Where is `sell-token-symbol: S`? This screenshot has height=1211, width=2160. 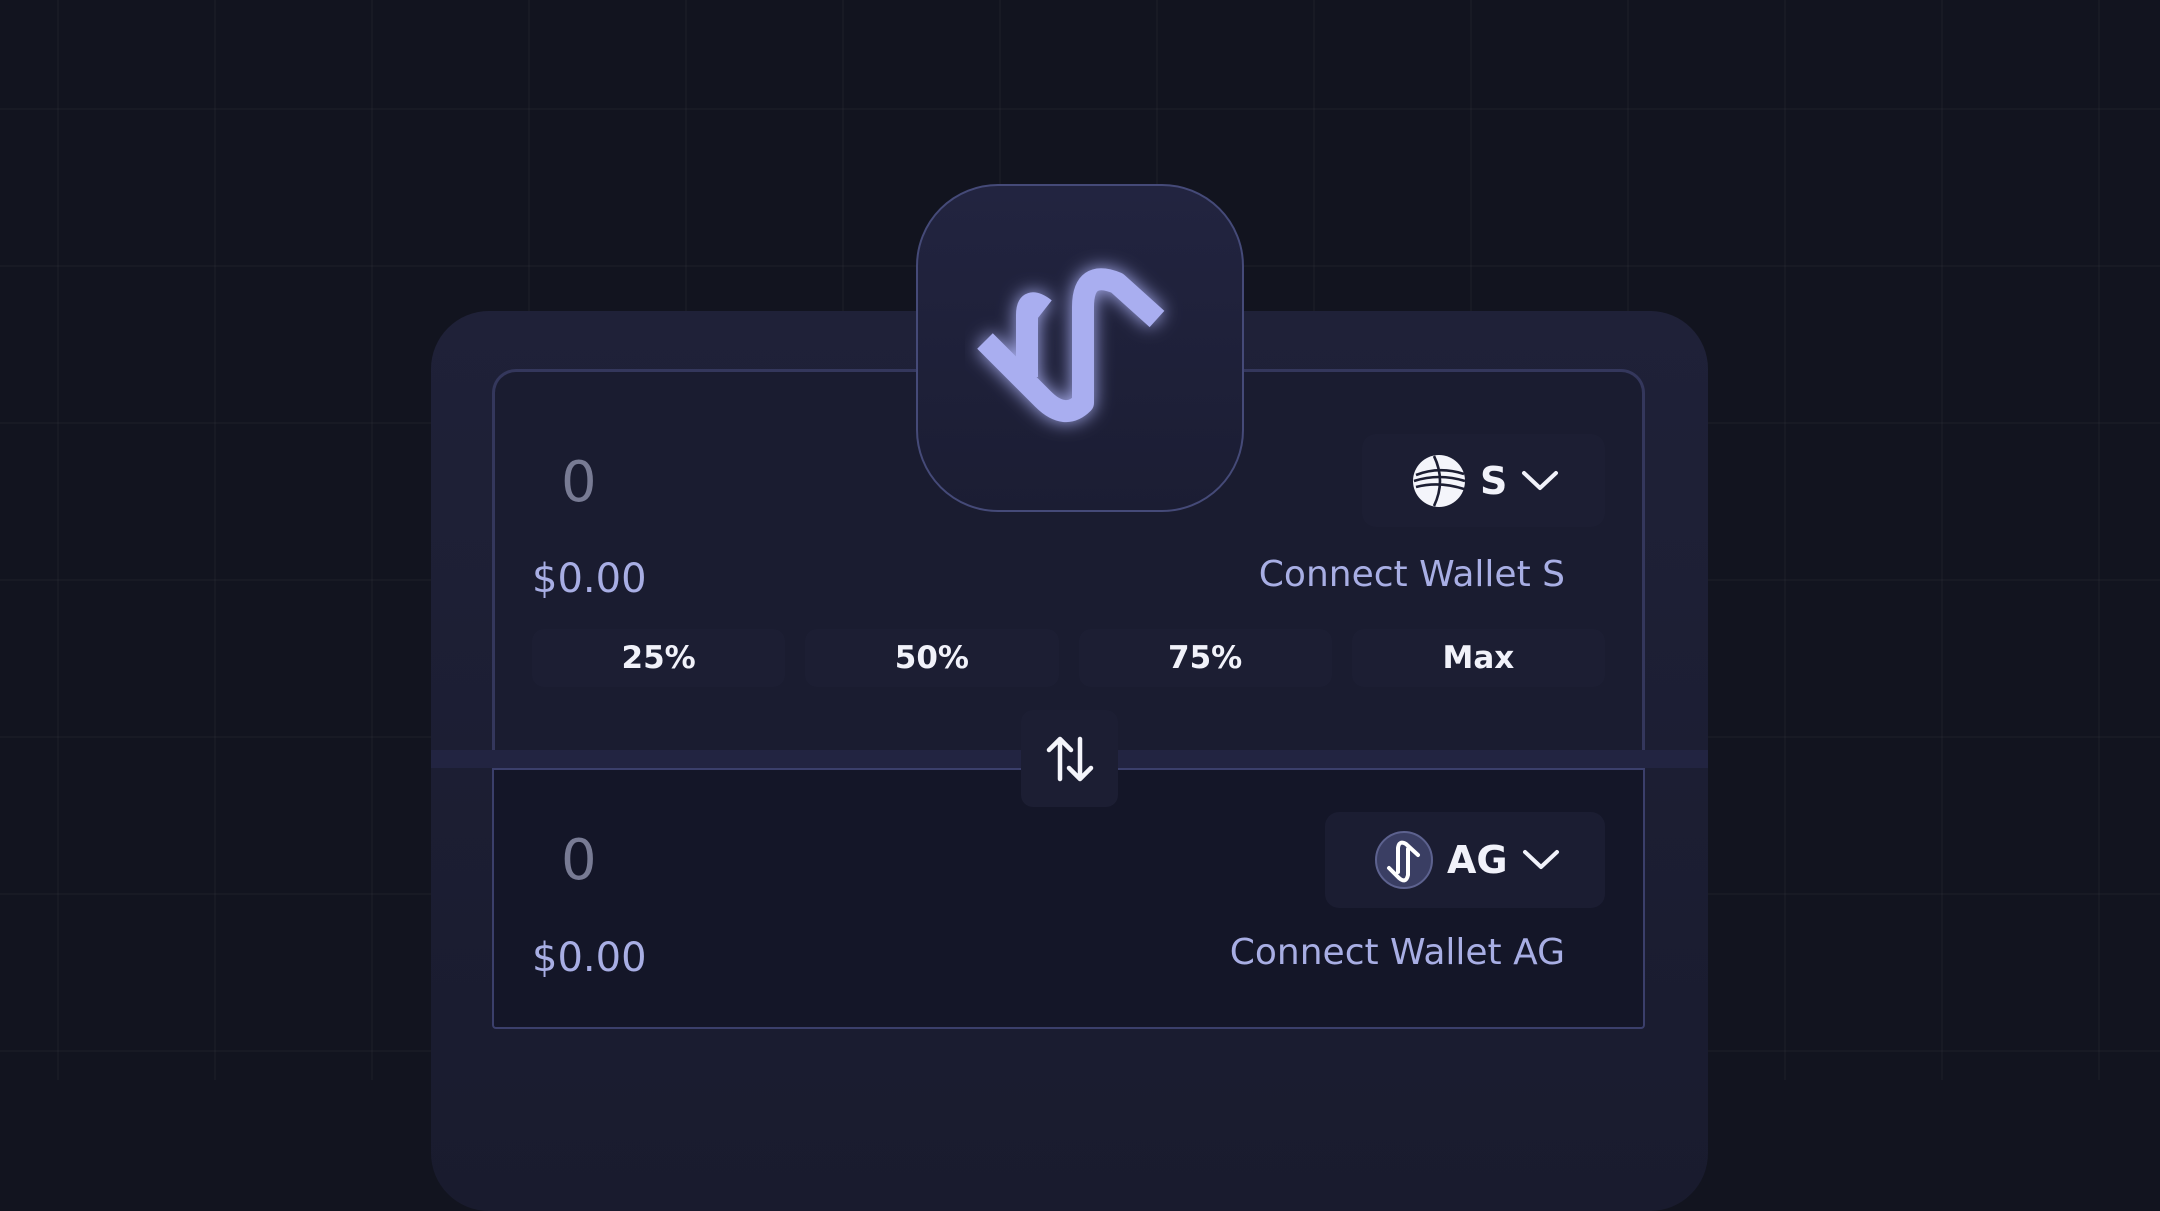
sell-token-symbol: S is located at coordinates (1493, 481).